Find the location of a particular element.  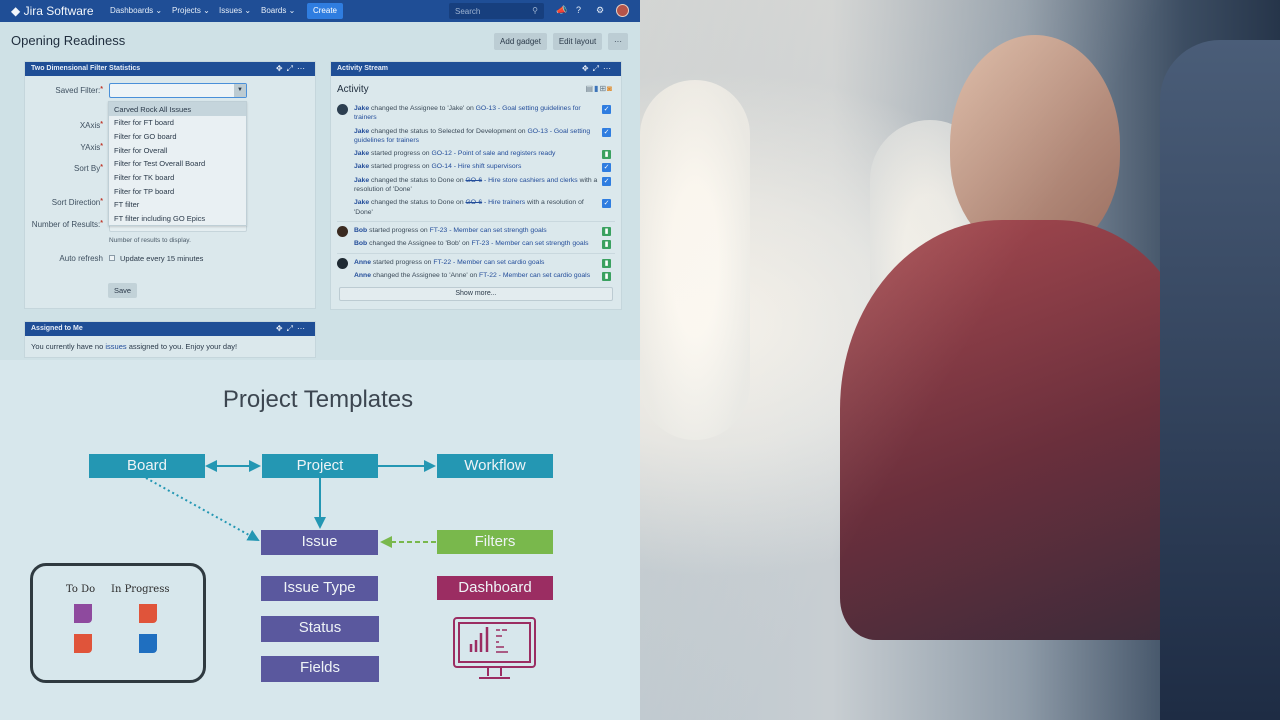

project-box: Project is located at coordinates (320, 466).